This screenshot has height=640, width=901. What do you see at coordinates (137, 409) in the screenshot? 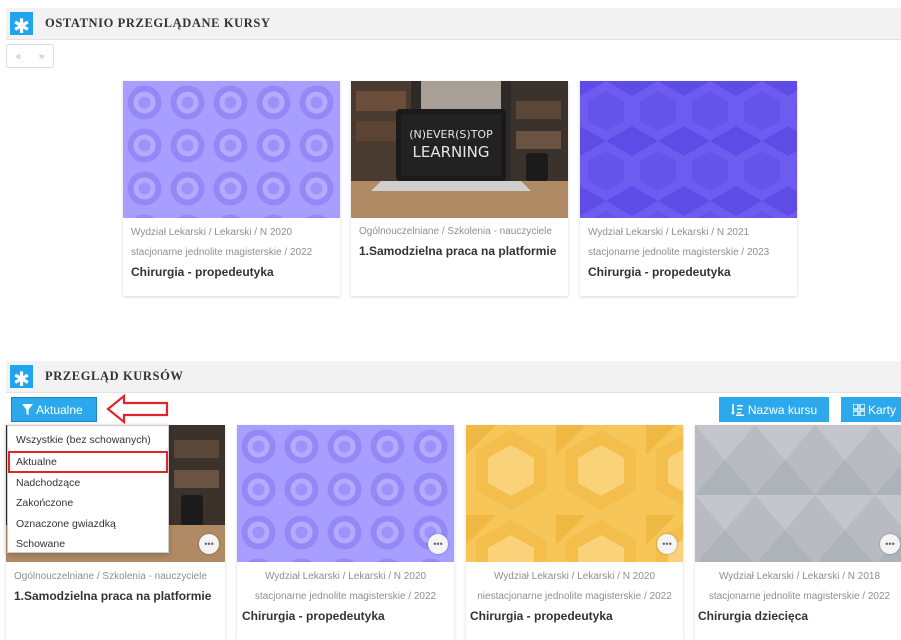
I see `annotation-arrow-icon` at bounding box center [137, 409].